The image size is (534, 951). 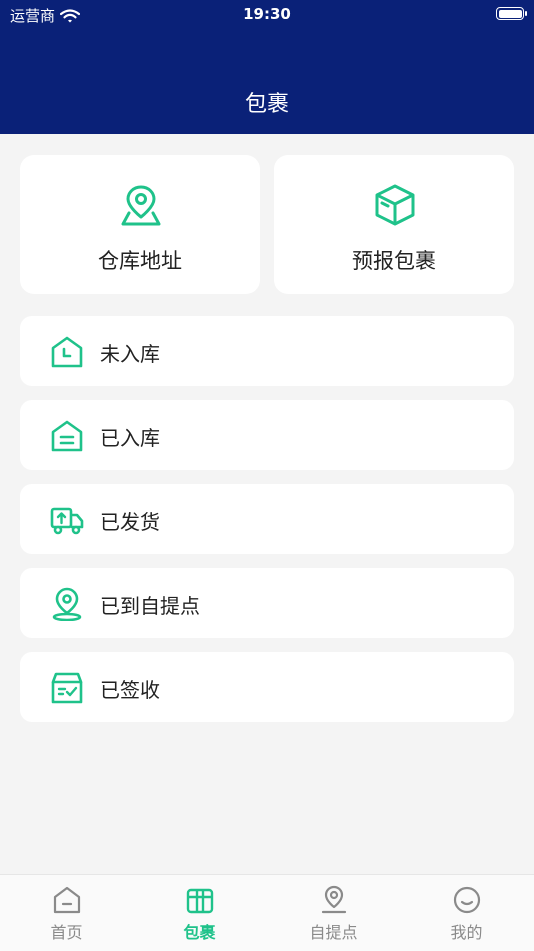 I want to click on tab-label: 自提点, so click(x=333, y=932).